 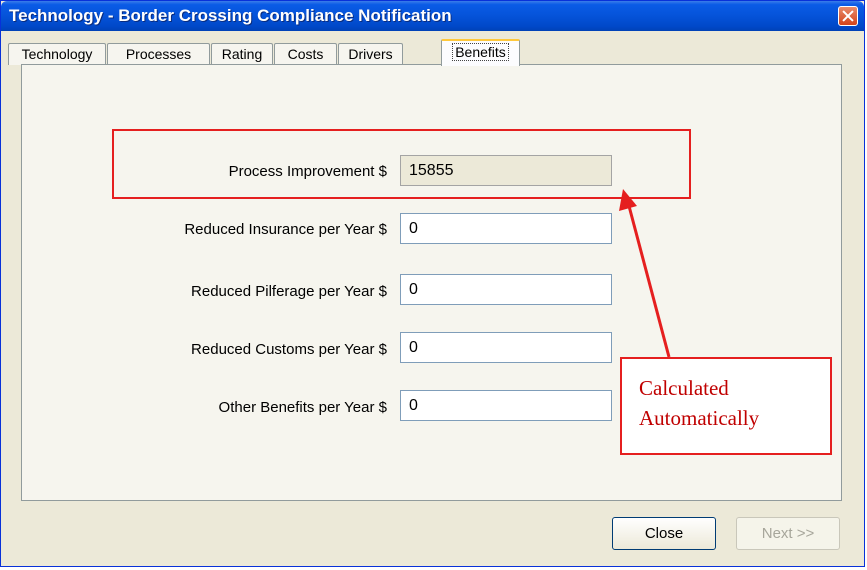 What do you see at coordinates (788, 533) in the screenshot?
I see `next-button: Next >>` at bounding box center [788, 533].